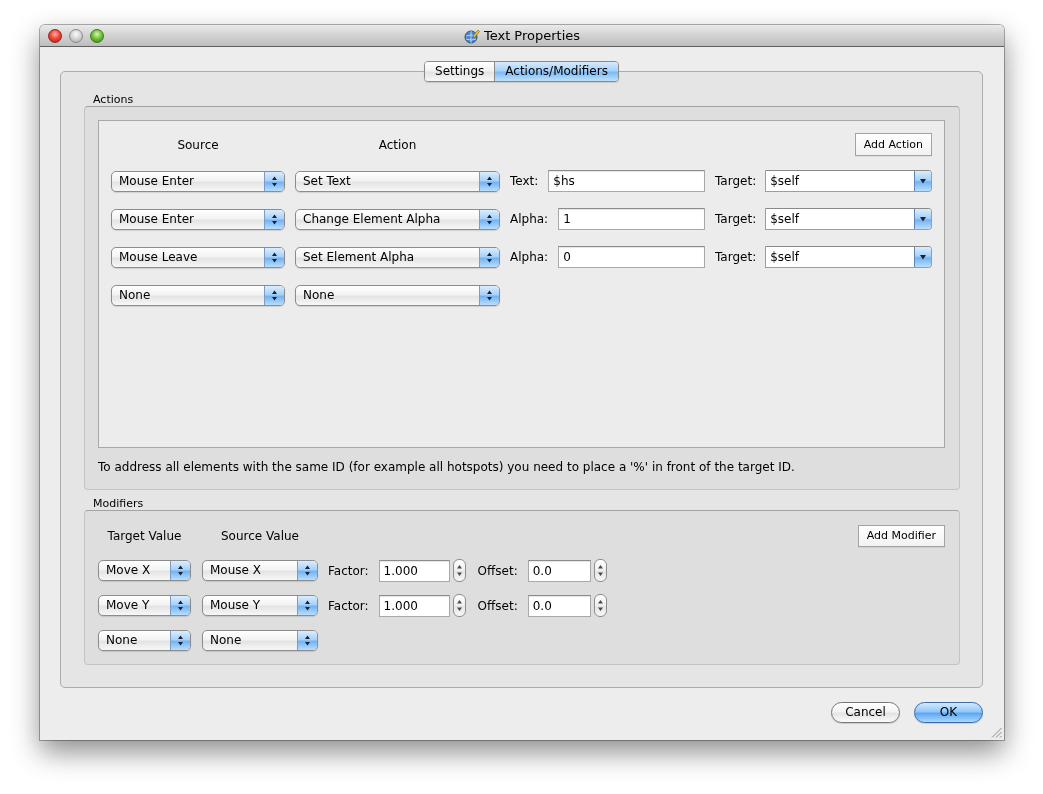 The height and width of the screenshot is (794, 1043). Describe the element at coordinates (397, 257) in the screenshot. I see `popup-button: Set Element Alpha` at that location.